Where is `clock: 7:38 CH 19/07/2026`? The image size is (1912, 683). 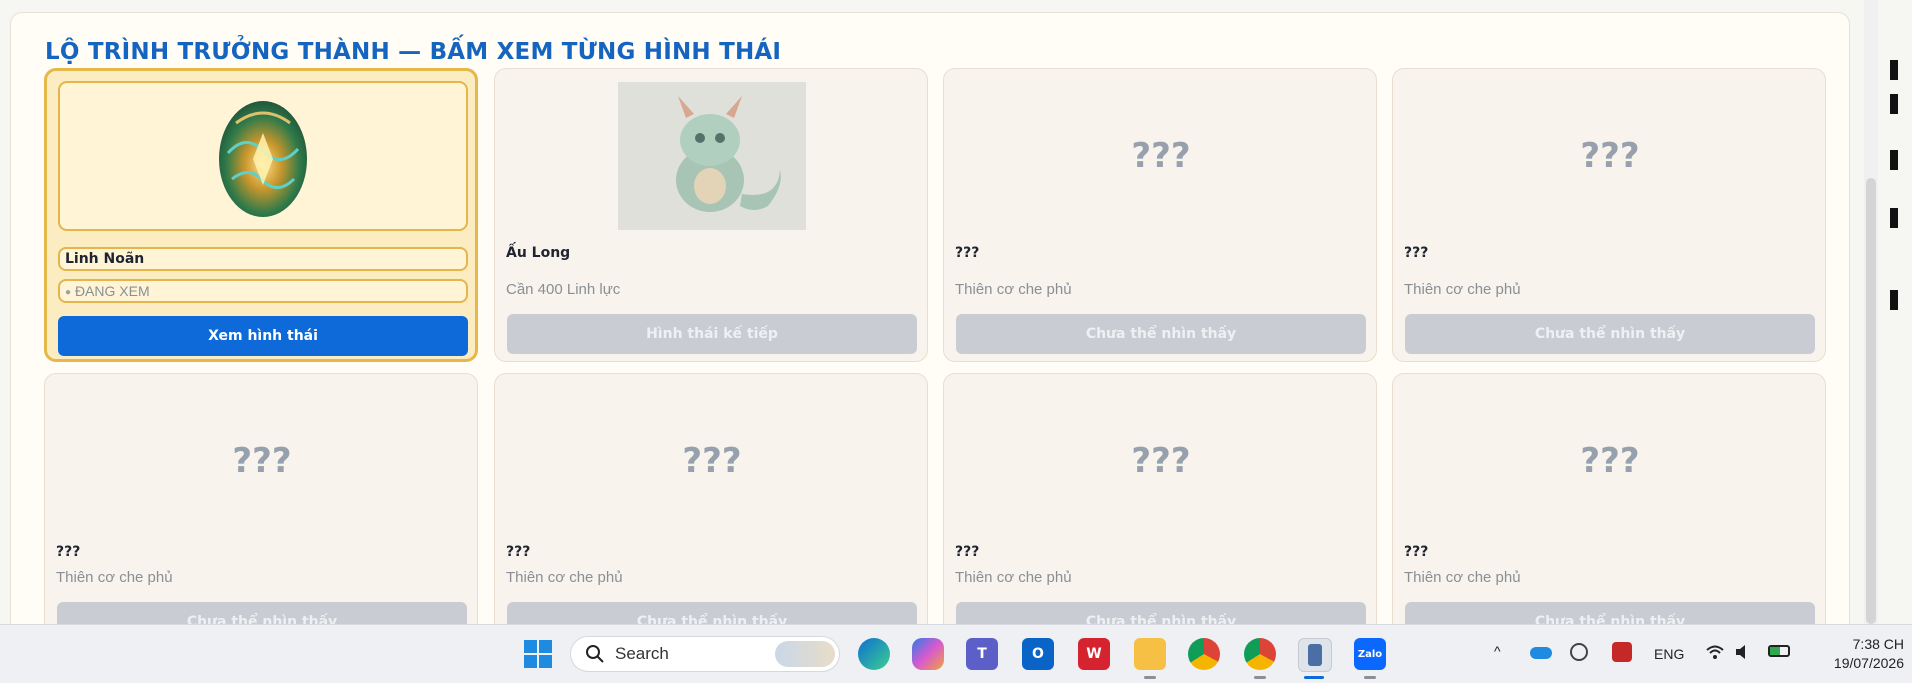 clock: 7:38 CH 19/07/2026 is located at coordinates (1856, 654).